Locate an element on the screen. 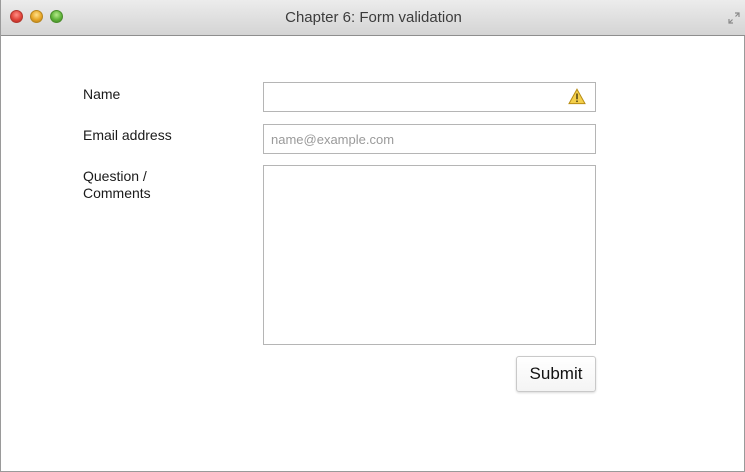 This screenshot has height=472, width=745. title-bar: Chapter 6: Form validation is located at coordinates (373, 18).